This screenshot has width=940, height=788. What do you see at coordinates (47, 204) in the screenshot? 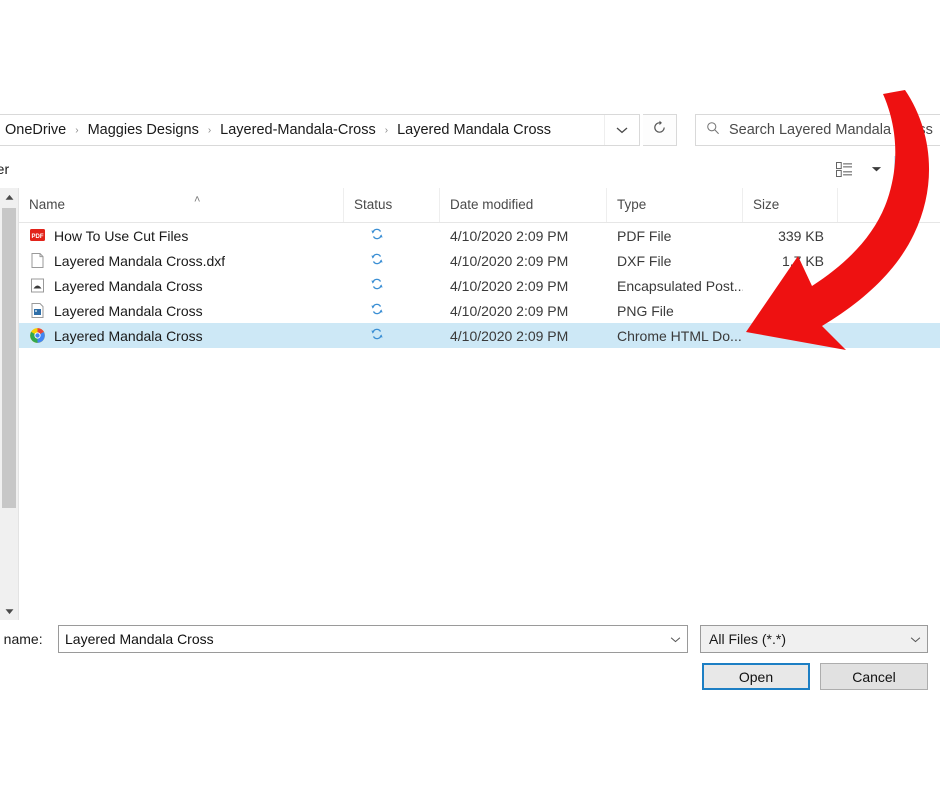
I see `column-header-name-label: Name` at bounding box center [47, 204].